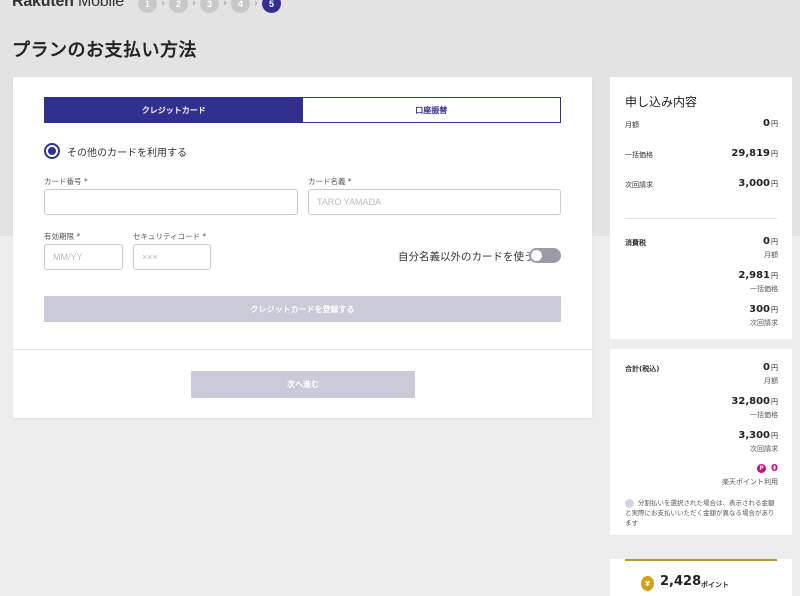 The height and width of the screenshot is (596, 800). What do you see at coordinates (635, 243) in the screenshot?
I see `tax-label: 消費税` at bounding box center [635, 243].